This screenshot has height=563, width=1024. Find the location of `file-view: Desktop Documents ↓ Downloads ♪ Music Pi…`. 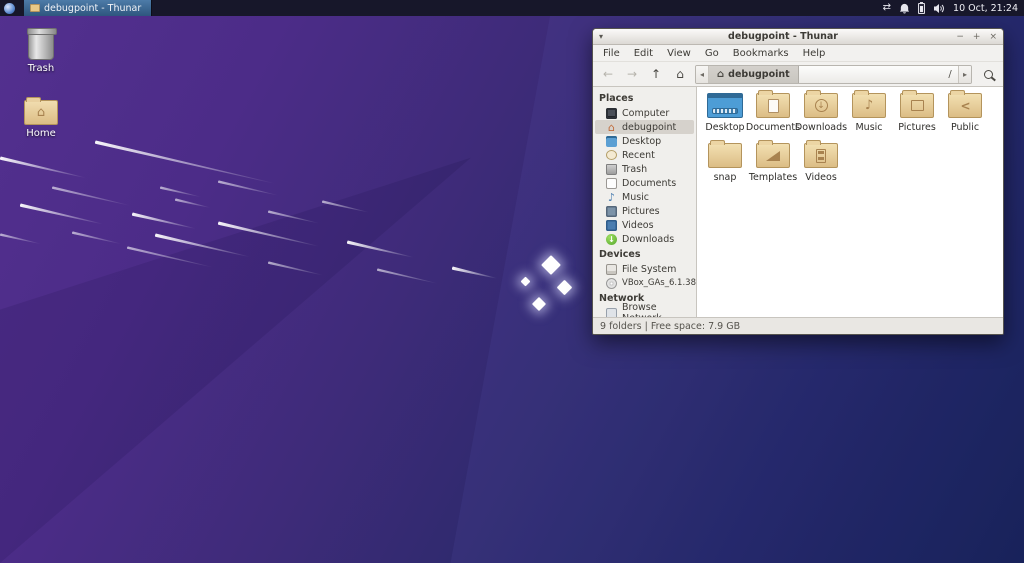

file-view: Desktop Documents ↓ Downloads ♪ Music Pi… is located at coordinates (850, 202).